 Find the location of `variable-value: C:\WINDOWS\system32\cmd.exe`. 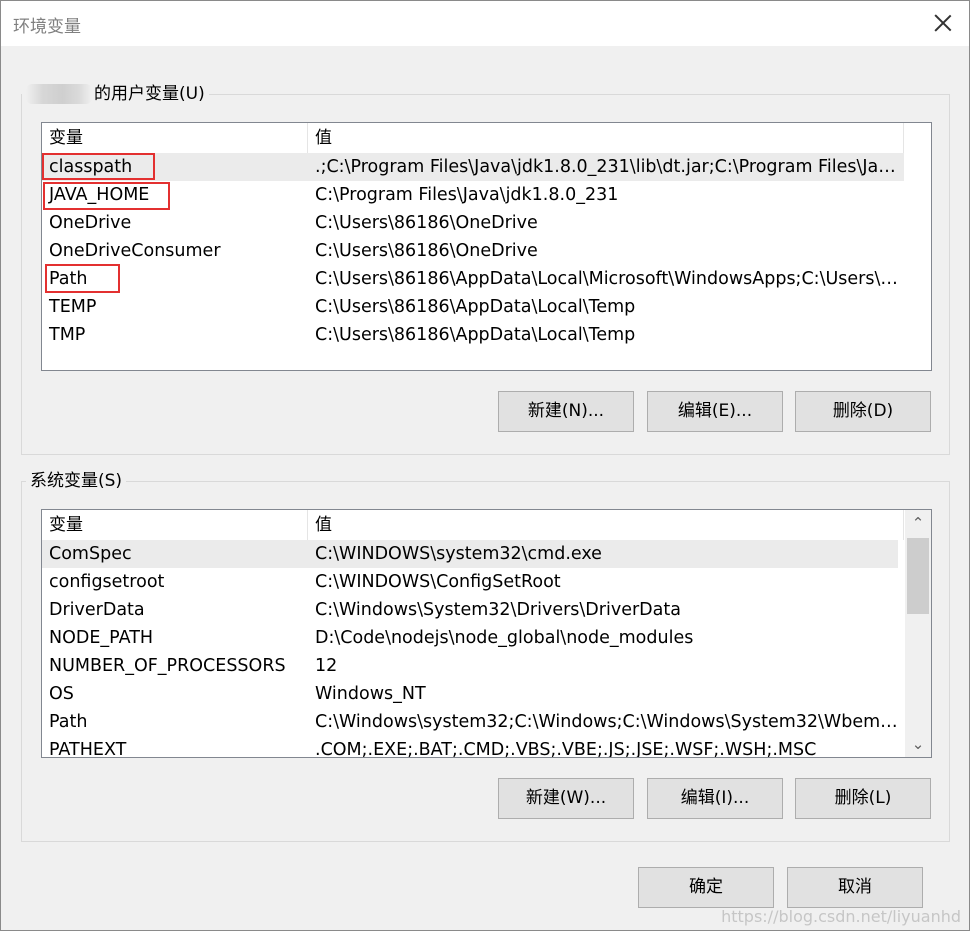

variable-value: C:\WINDOWS\system32\cmd.exe is located at coordinates (458, 554).